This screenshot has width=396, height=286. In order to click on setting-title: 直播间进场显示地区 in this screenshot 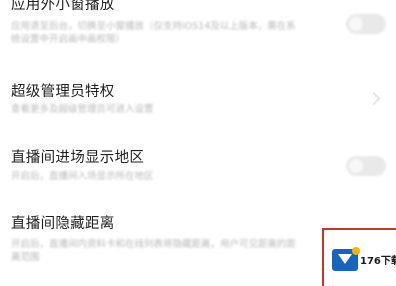, I will do `click(78, 158)`.